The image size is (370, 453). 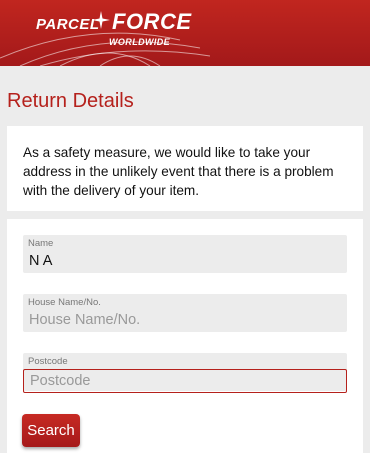 I want to click on name-input, so click(x=185, y=260).